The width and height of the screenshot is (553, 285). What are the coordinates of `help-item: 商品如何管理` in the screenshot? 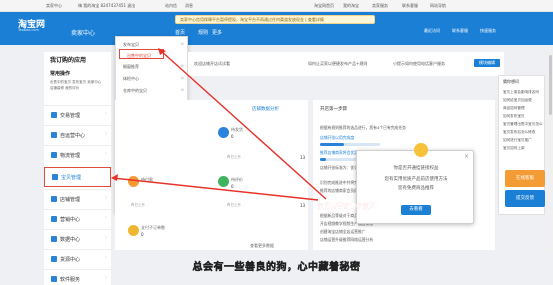 It's located at (523, 108).